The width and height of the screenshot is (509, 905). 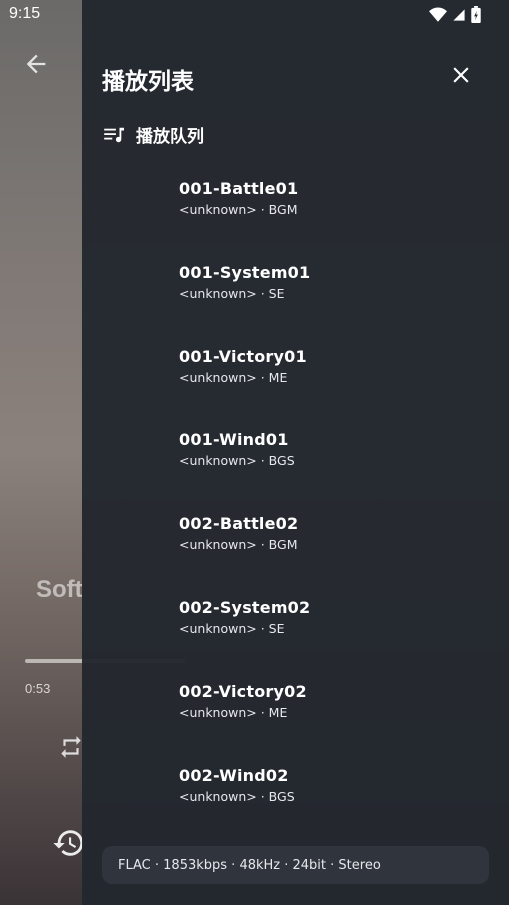 I want to click on queue-header: 播放队列, so click(x=154, y=134).